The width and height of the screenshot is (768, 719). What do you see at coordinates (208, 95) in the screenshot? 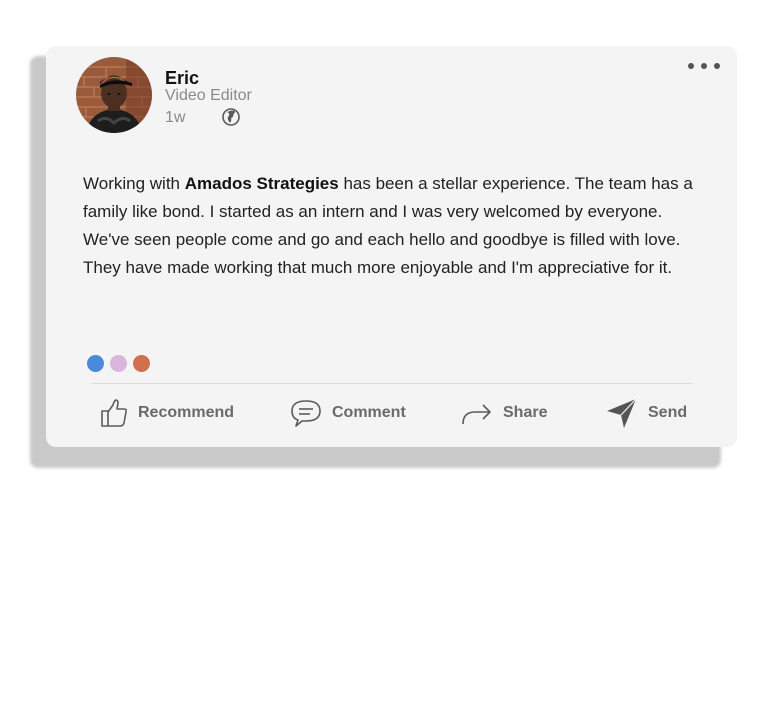
I see `author-role: Video Editor` at bounding box center [208, 95].